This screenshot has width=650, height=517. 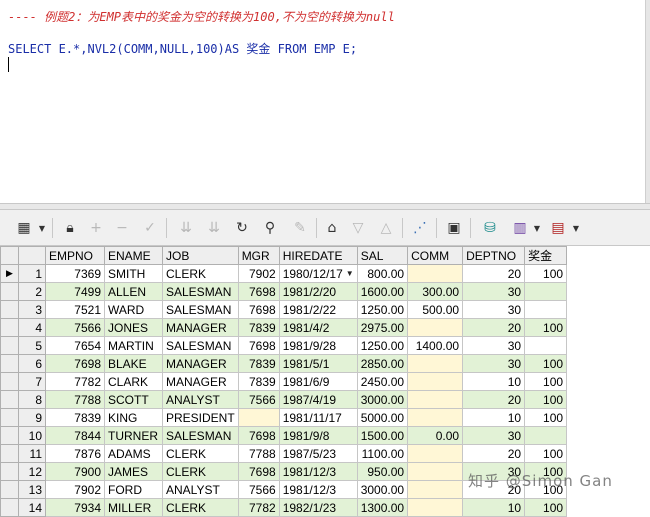 What do you see at coordinates (546, 291) in the screenshot?
I see `cell-bonus` at bounding box center [546, 291].